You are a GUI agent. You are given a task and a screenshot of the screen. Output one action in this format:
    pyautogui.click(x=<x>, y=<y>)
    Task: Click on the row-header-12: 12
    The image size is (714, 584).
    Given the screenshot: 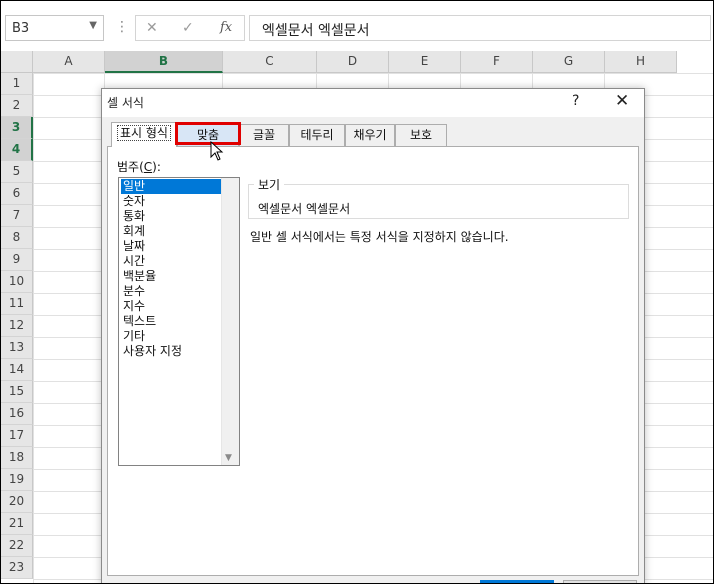 What is the action you would take?
    pyautogui.click(x=17, y=326)
    